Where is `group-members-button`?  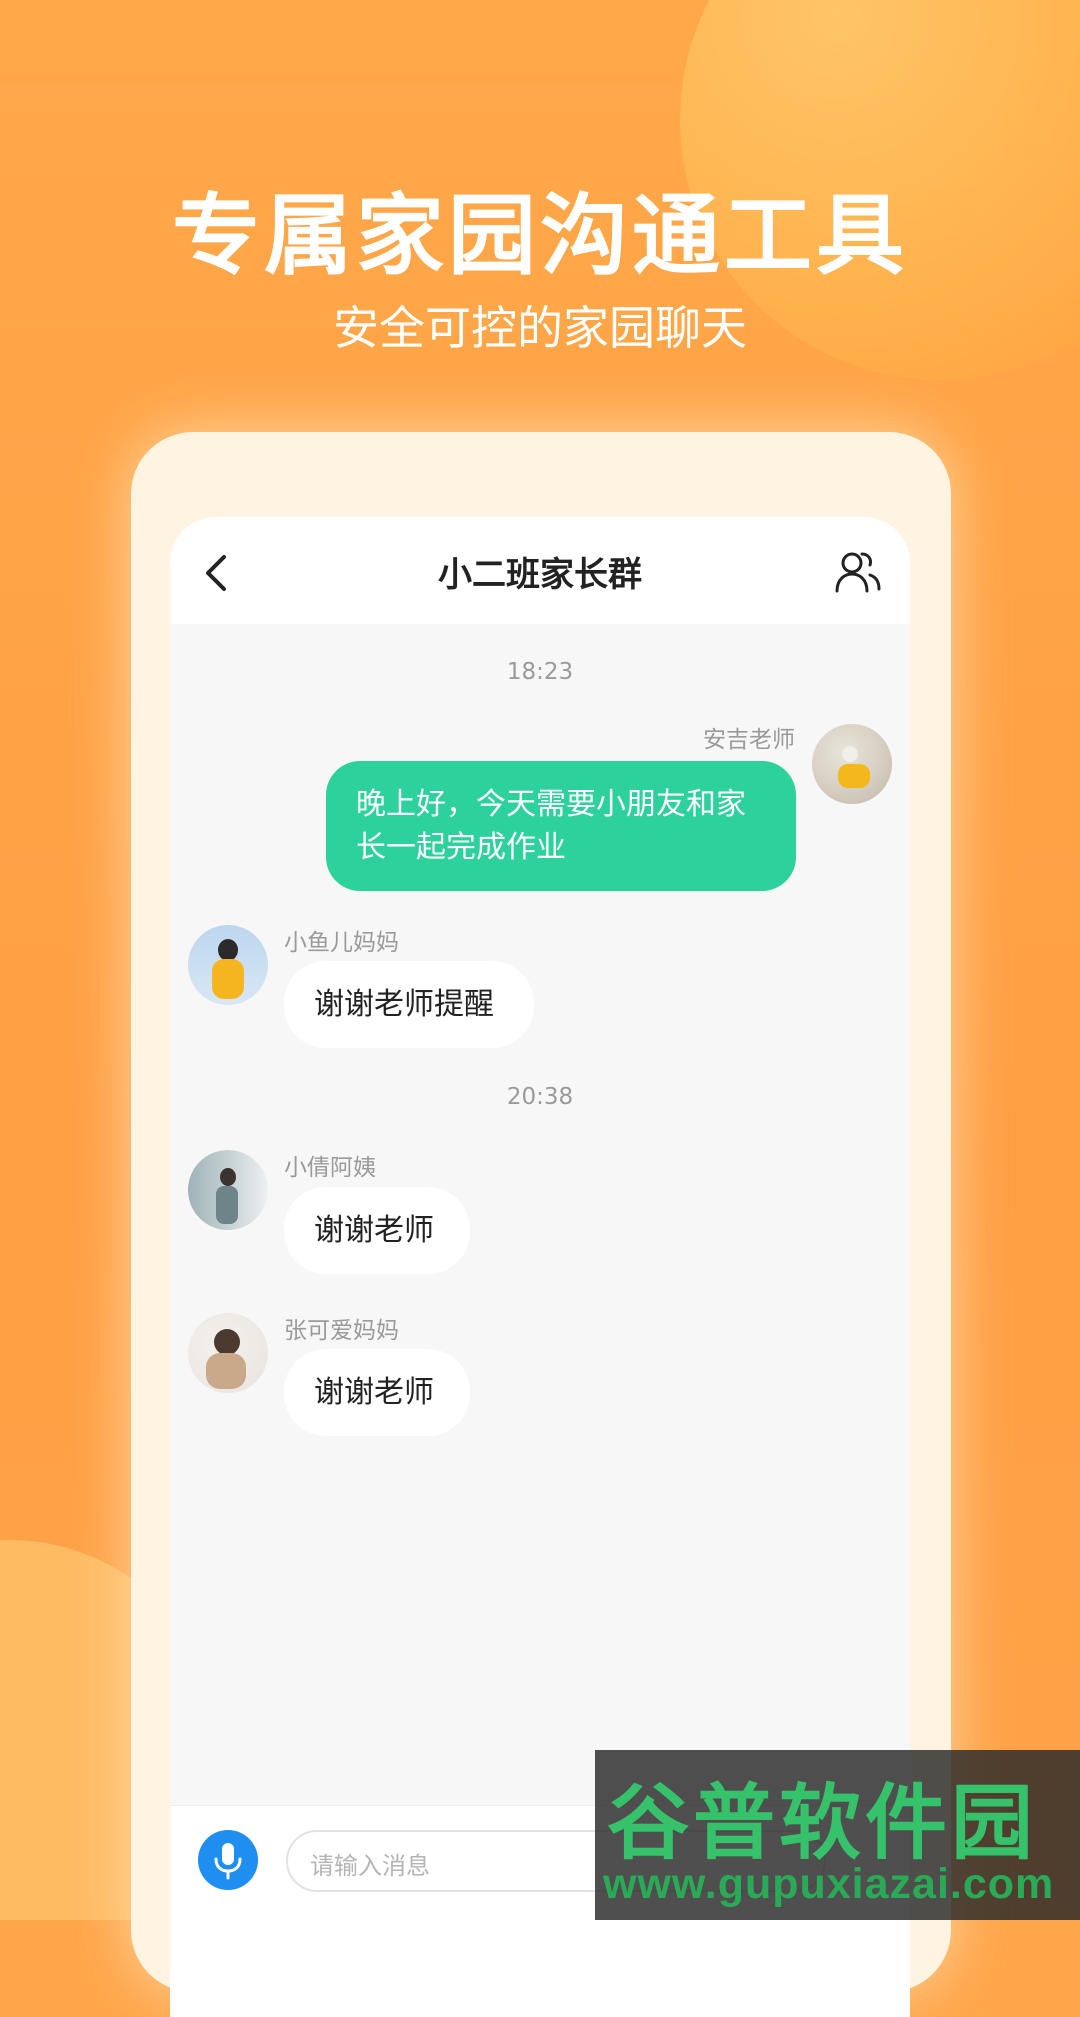
group-members-button is located at coordinates (858, 572).